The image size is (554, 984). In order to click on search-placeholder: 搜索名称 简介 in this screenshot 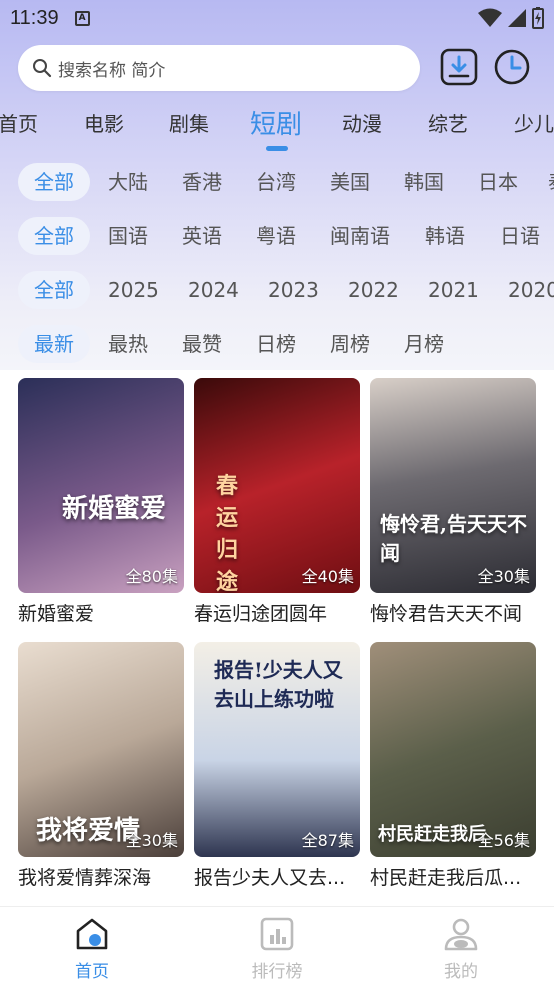, I will do `click(112, 70)`.